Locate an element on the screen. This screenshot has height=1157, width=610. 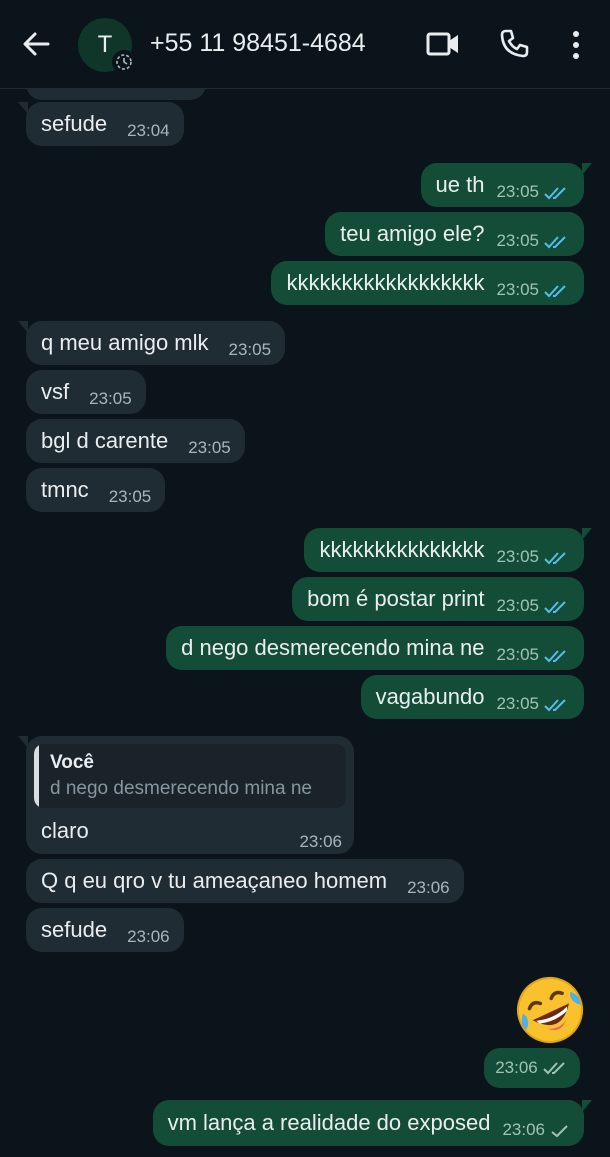
avatar: T is located at coordinates (107, 46).